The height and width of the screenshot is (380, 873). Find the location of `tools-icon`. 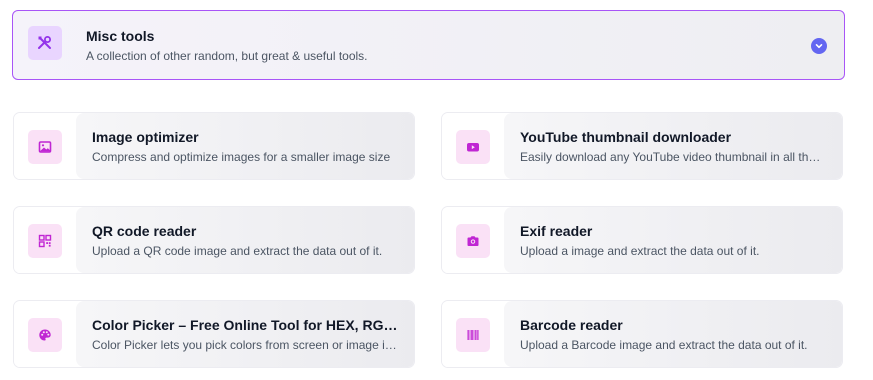

tools-icon is located at coordinates (45, 43).